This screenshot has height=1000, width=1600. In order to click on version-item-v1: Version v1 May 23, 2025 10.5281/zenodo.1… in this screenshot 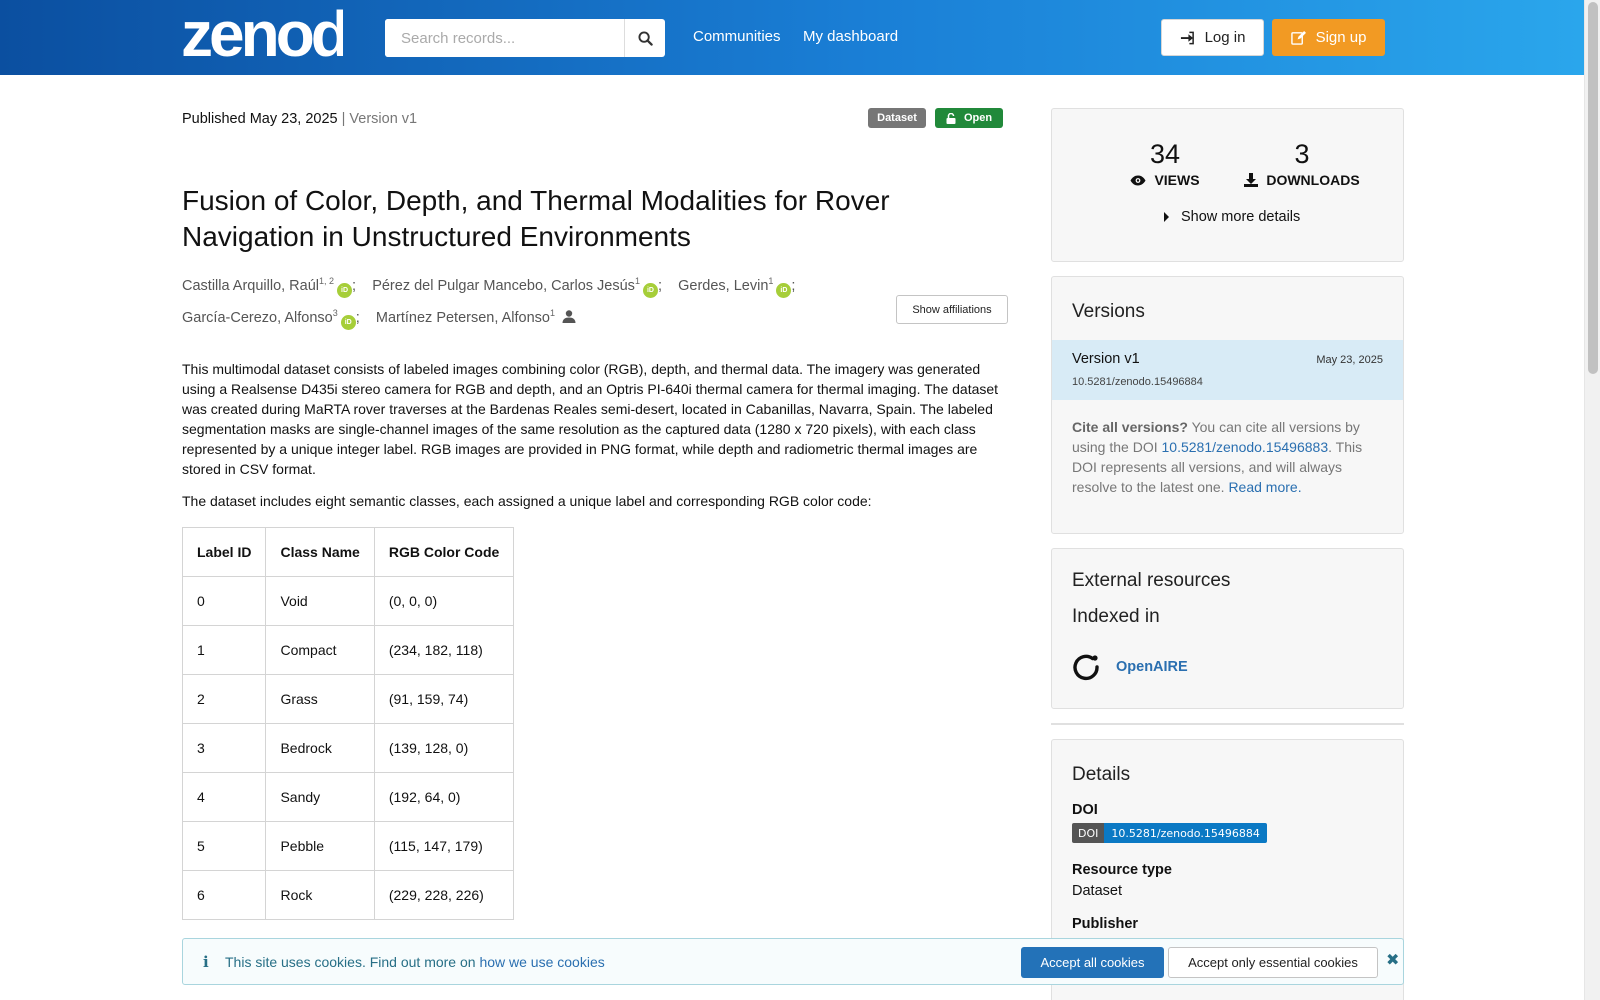, I will do `click(1227, 370)`.